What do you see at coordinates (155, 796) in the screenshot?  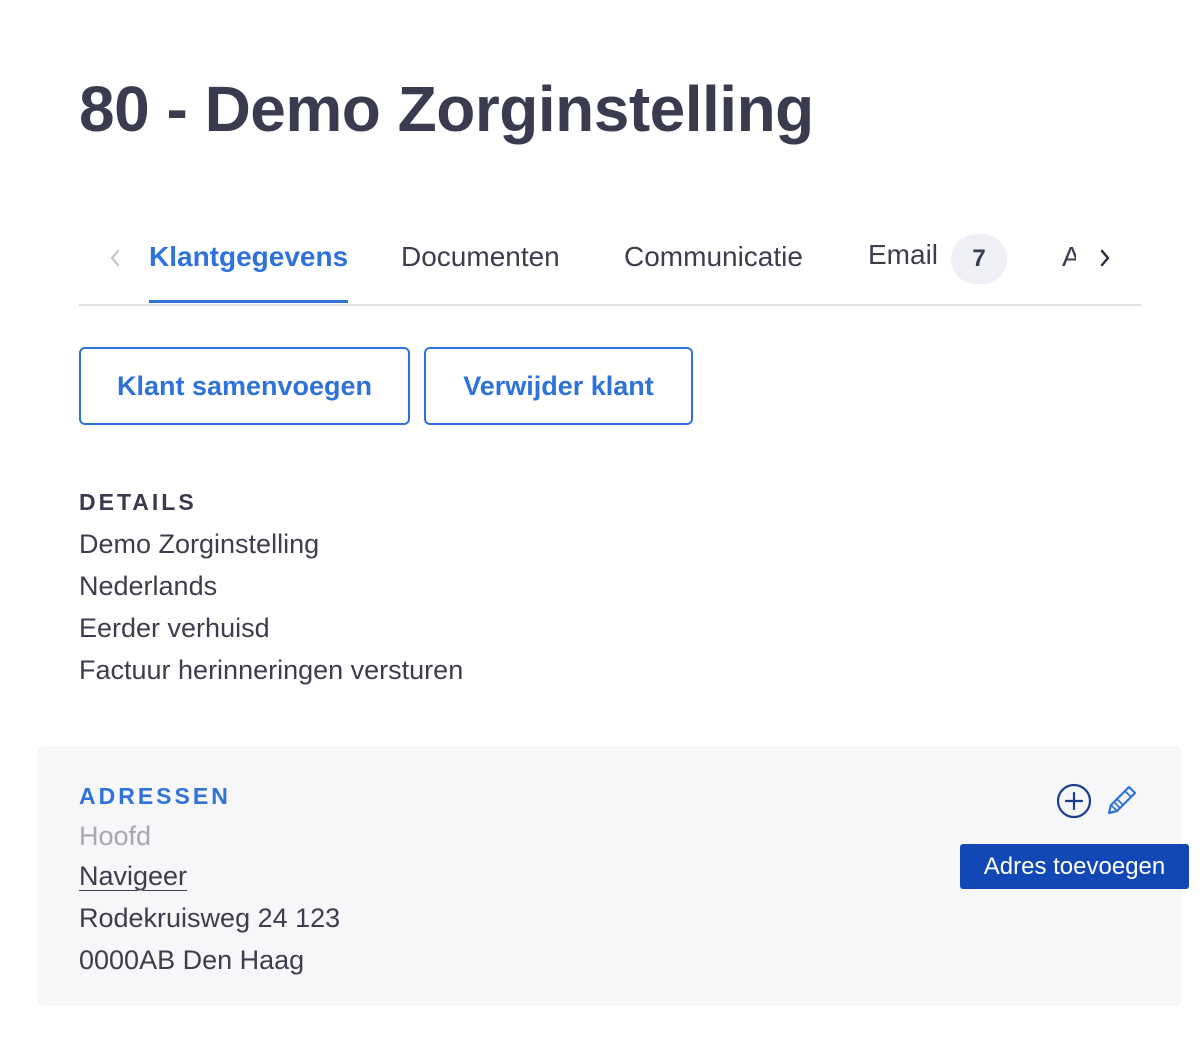 I see `addresses-heading: ADRESSEN` at bounding box center [155, 796].